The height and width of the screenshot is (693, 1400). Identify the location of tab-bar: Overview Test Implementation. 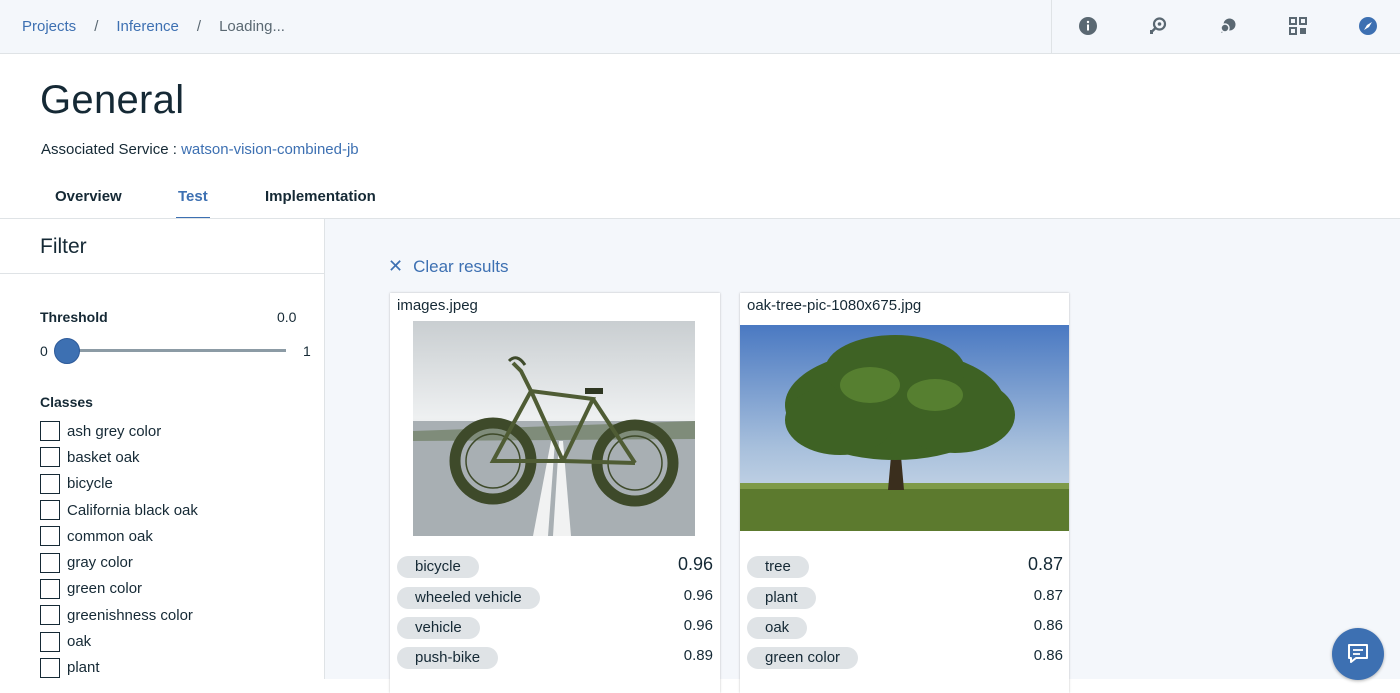
(700, 198).